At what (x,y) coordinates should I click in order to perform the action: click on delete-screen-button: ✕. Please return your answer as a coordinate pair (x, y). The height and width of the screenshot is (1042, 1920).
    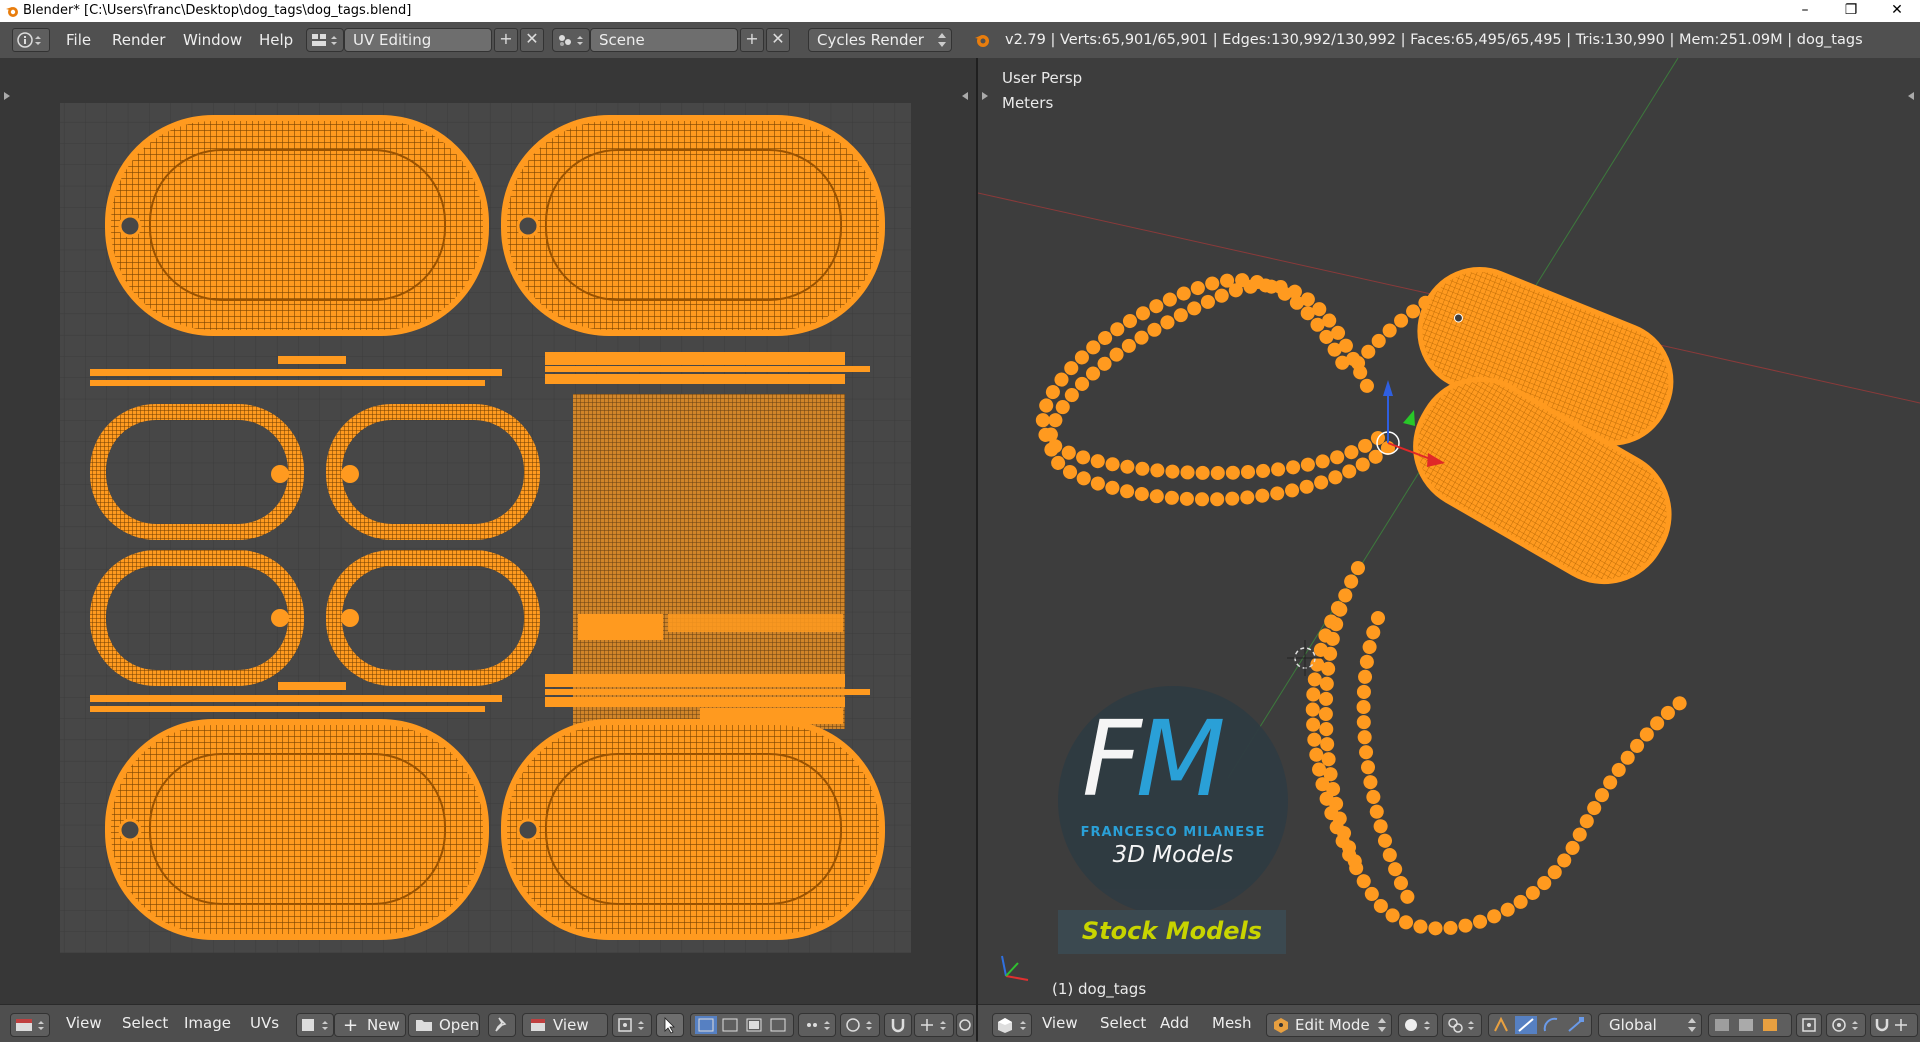
    Looking at the image, I should click on (532, 40).